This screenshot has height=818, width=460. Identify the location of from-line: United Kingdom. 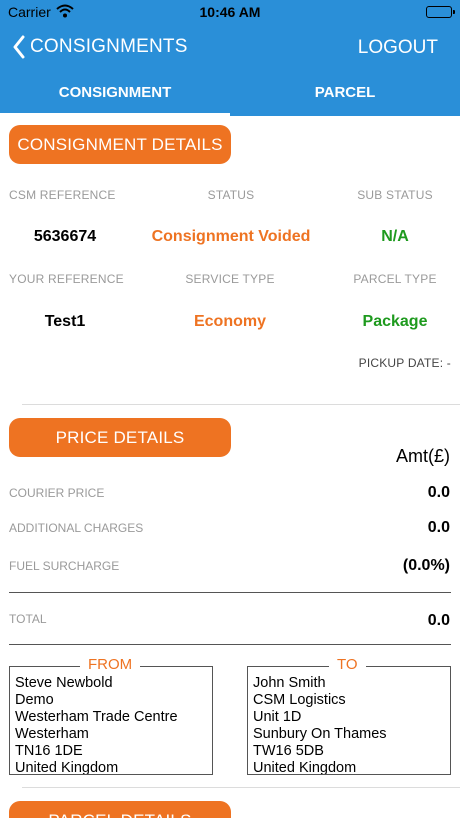
(67, 767).